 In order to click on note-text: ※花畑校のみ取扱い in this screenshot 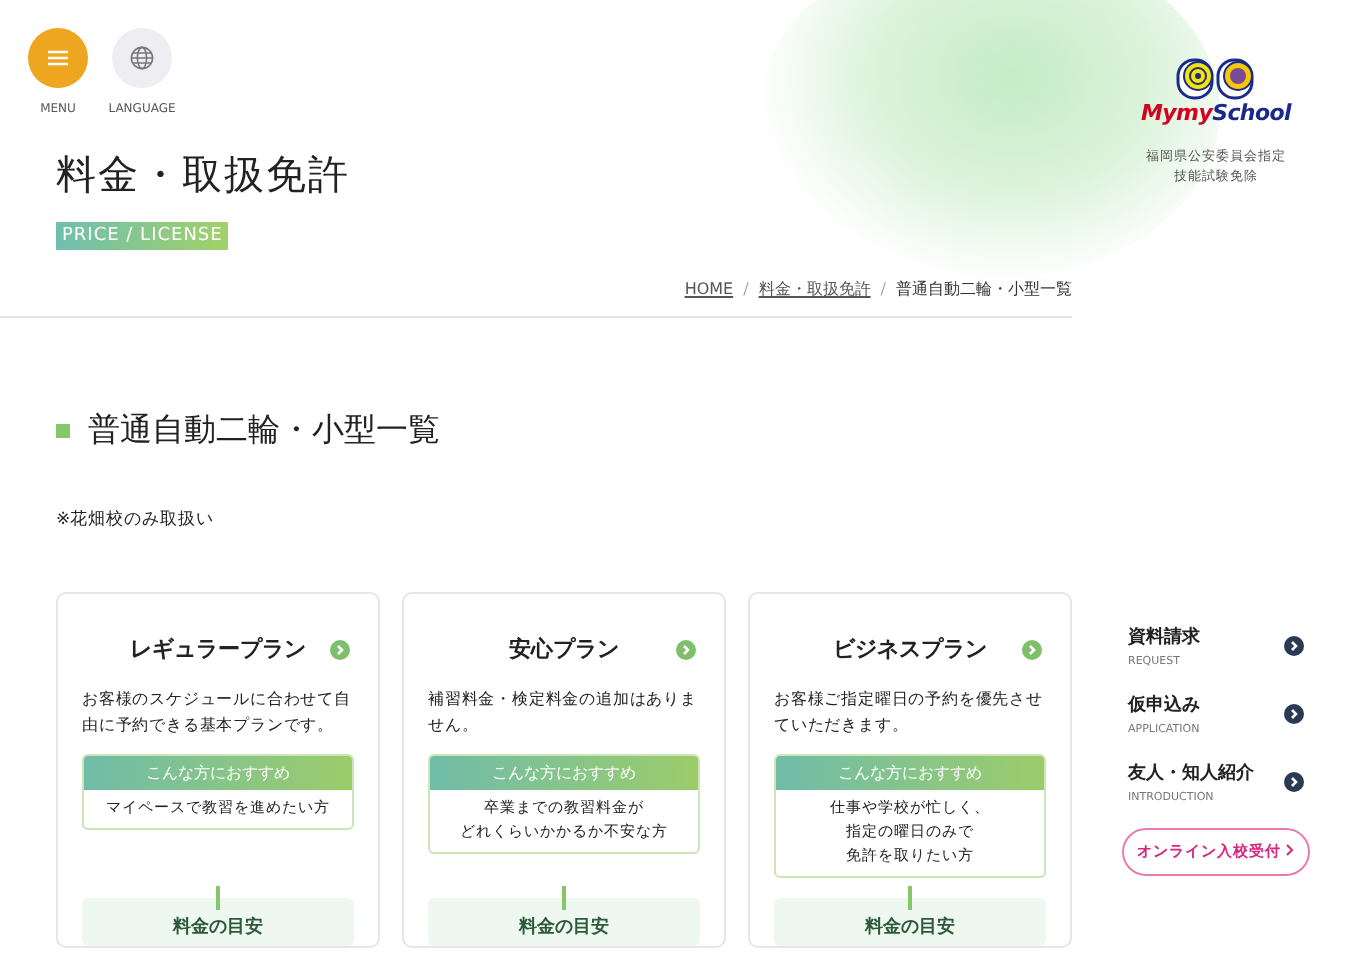, I will do `click(136, 520)`.